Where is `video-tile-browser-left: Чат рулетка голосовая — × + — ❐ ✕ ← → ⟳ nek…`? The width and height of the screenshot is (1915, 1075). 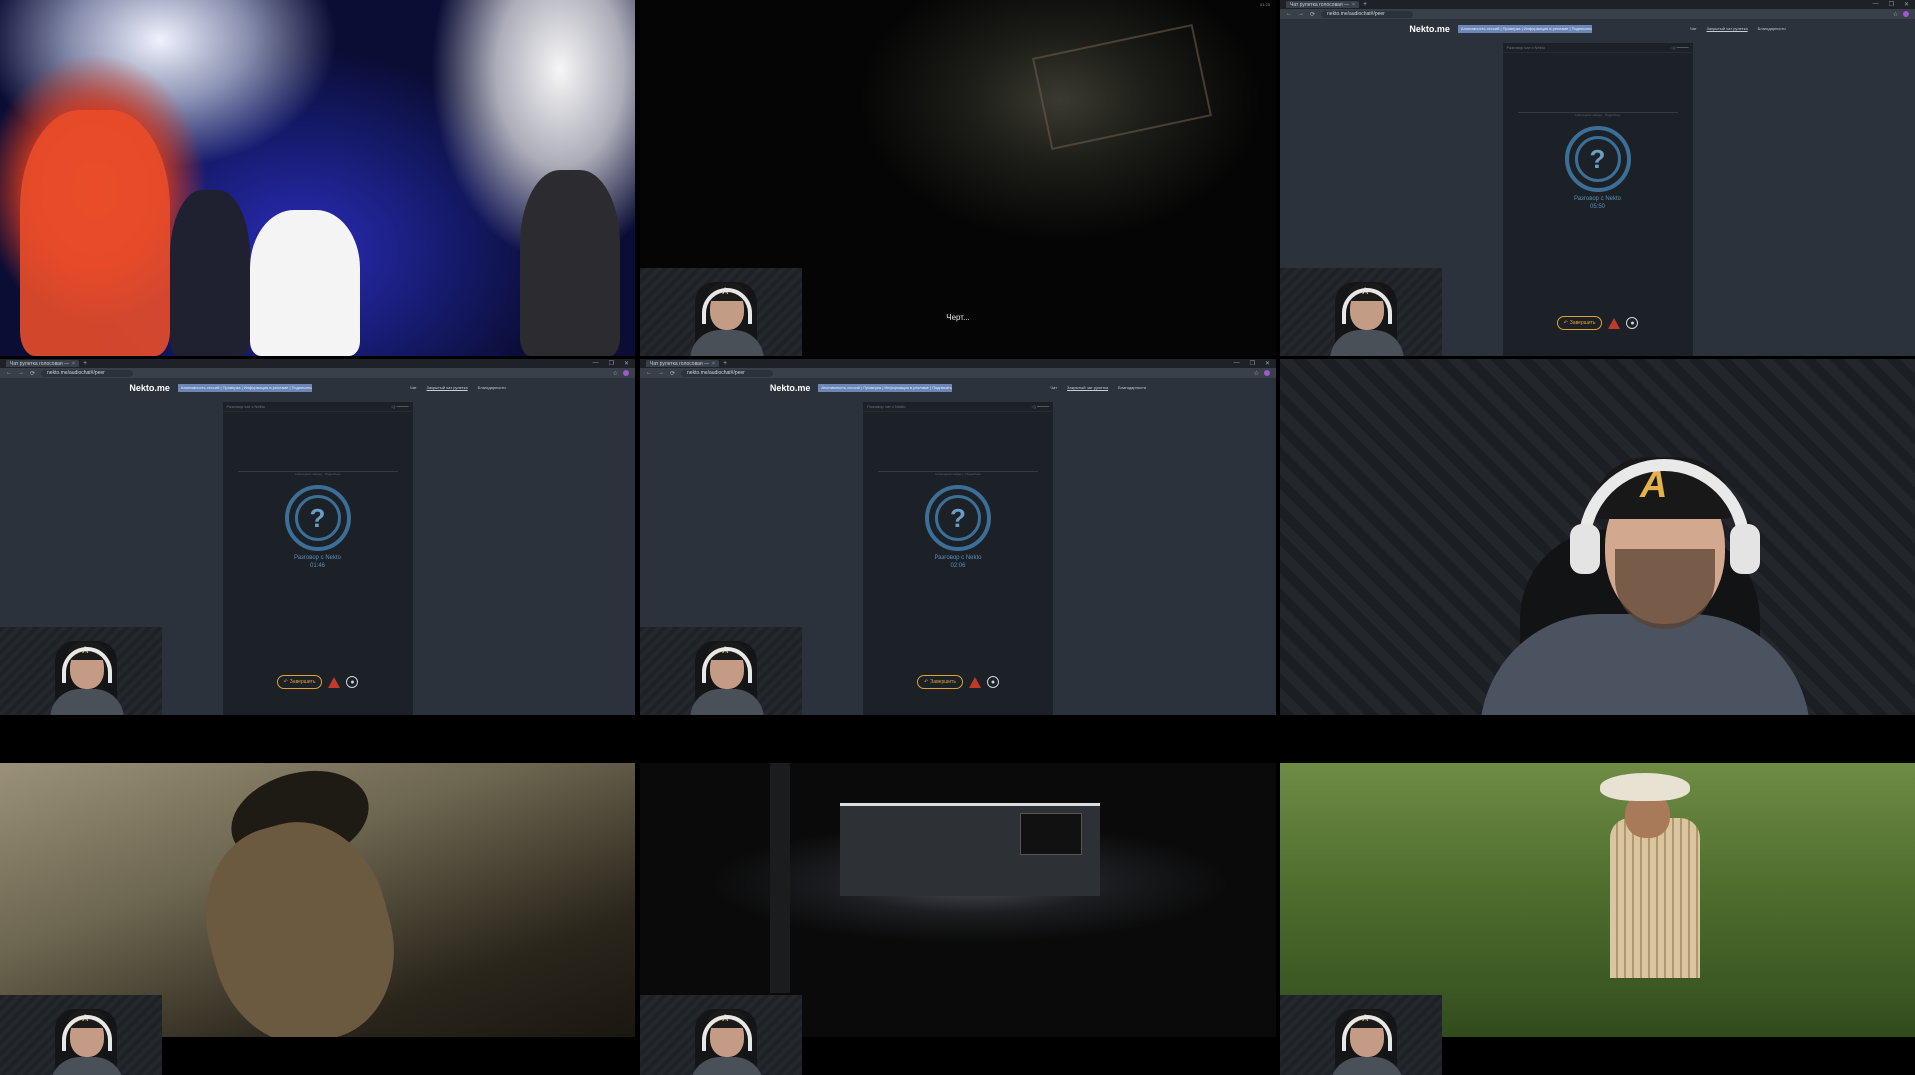 video-tile-browser-left: Чат рулетка голосовая — × + — ❐ ✕ ← → ⟳ nek… is located at coordinates (317, 537).